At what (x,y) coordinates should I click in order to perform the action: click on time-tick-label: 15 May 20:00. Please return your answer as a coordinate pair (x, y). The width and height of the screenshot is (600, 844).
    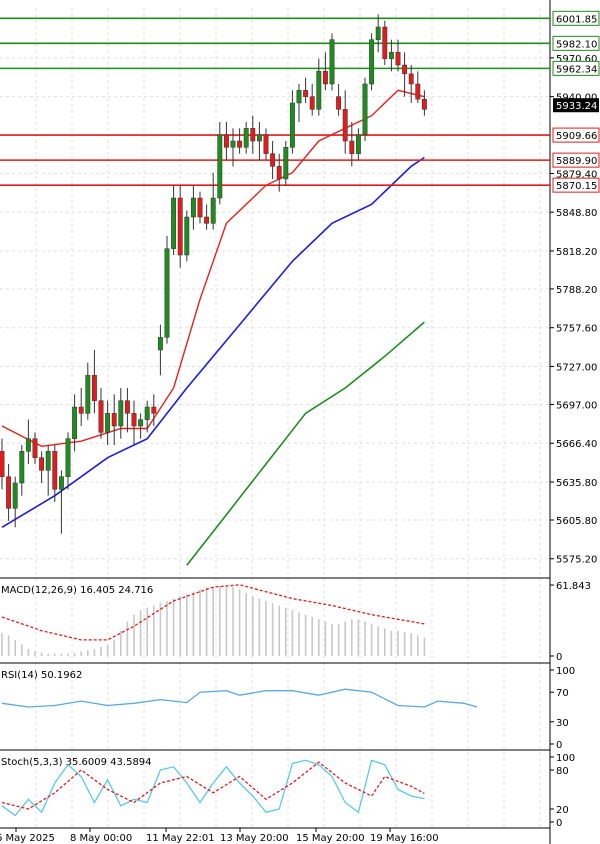
    Looking at the image, I should click on (330, 838).